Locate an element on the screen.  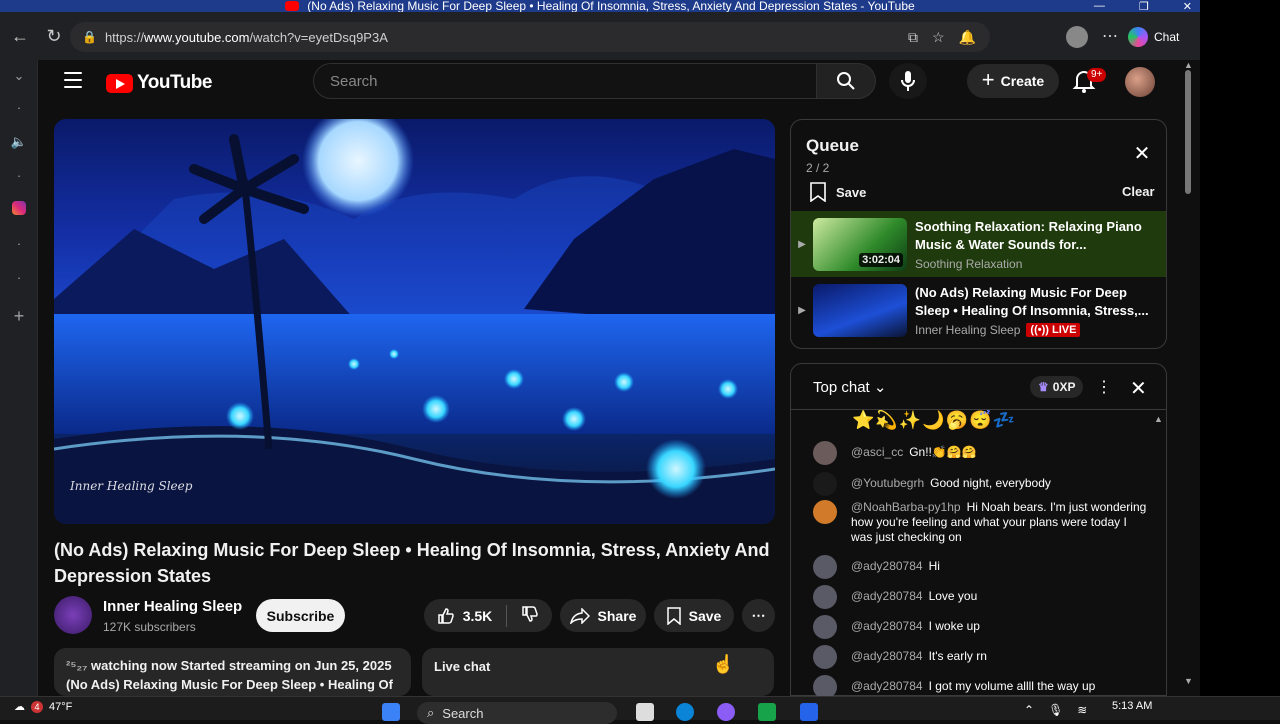
channel-name: Inner Healing Sleep is located at coordinates (172, 606).